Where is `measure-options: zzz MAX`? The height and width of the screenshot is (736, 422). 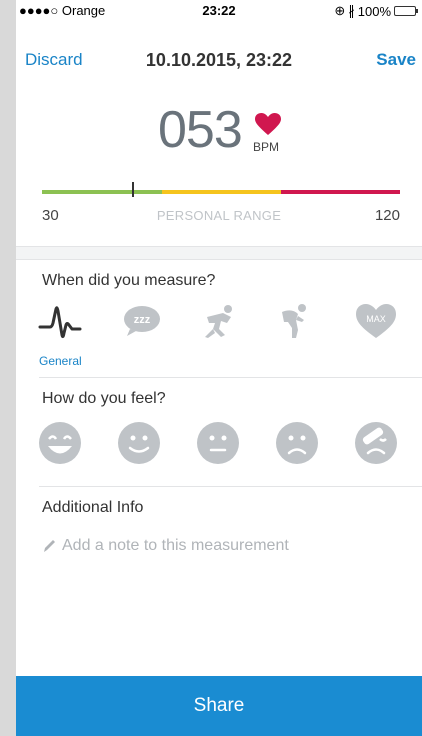 measure-options: zzz MAX is located at coordinates (219, 321).